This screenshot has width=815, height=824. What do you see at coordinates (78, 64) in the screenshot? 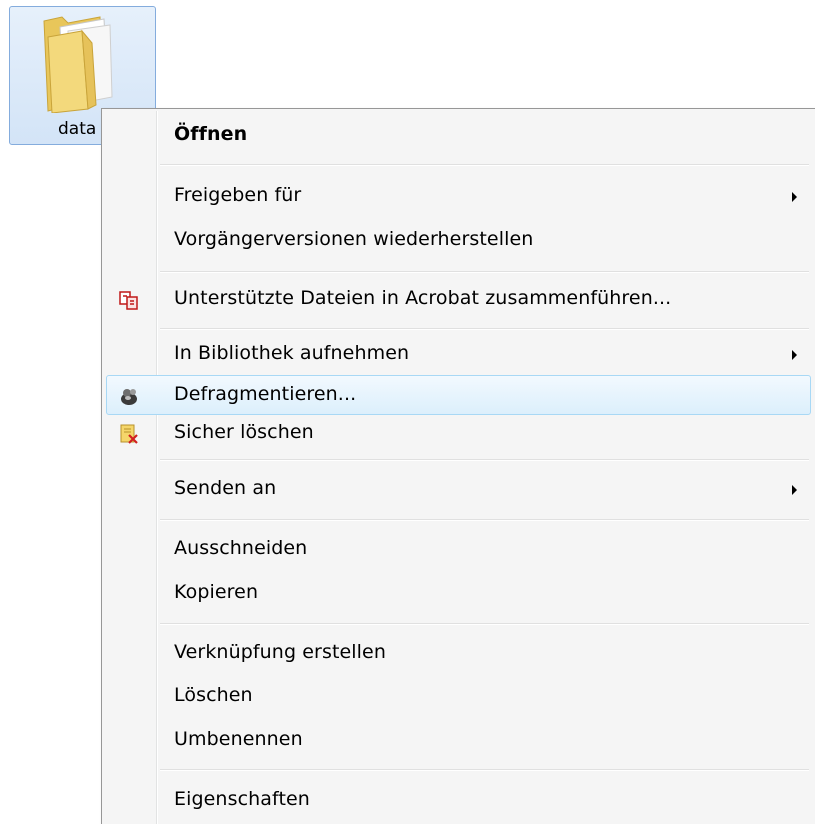
I see `folder-icon` at bounding box center [78, 64].